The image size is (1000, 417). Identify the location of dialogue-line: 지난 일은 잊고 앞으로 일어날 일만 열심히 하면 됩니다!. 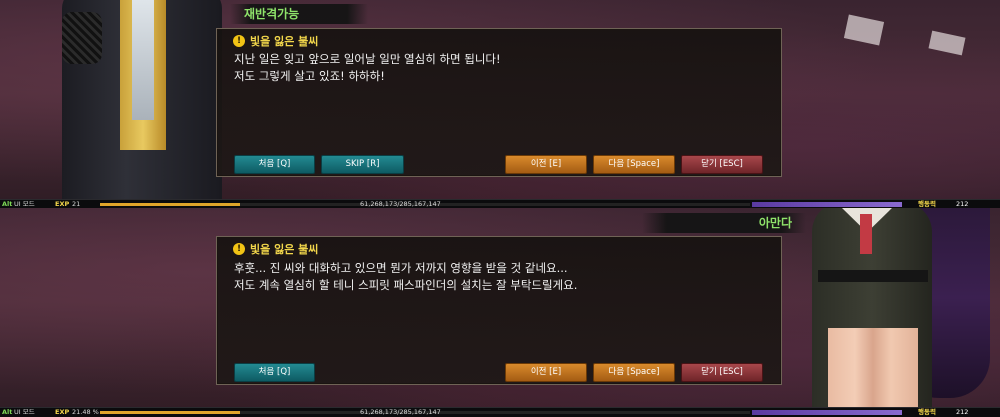
(367, 59).